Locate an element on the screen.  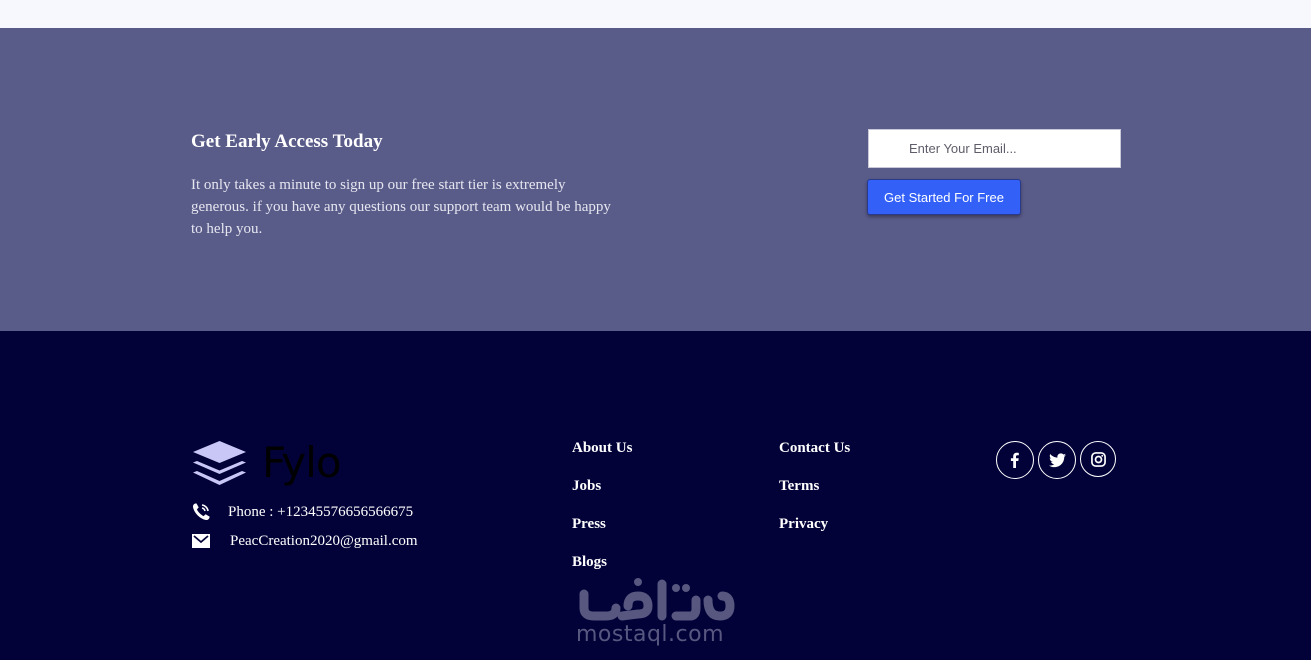
instagram-button is located at coordinates (1098, 459).